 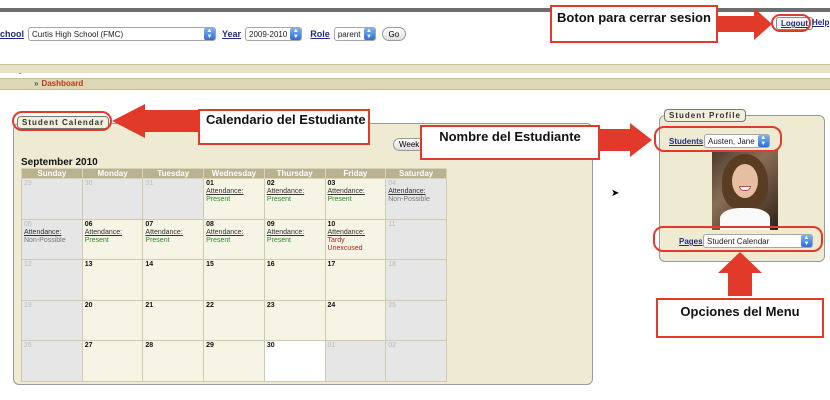 What do you see at coordinates (634, 24) in the screenshot?
I see `logout-note: Boton para cerrar sesion` at bounding box center [634, 24].